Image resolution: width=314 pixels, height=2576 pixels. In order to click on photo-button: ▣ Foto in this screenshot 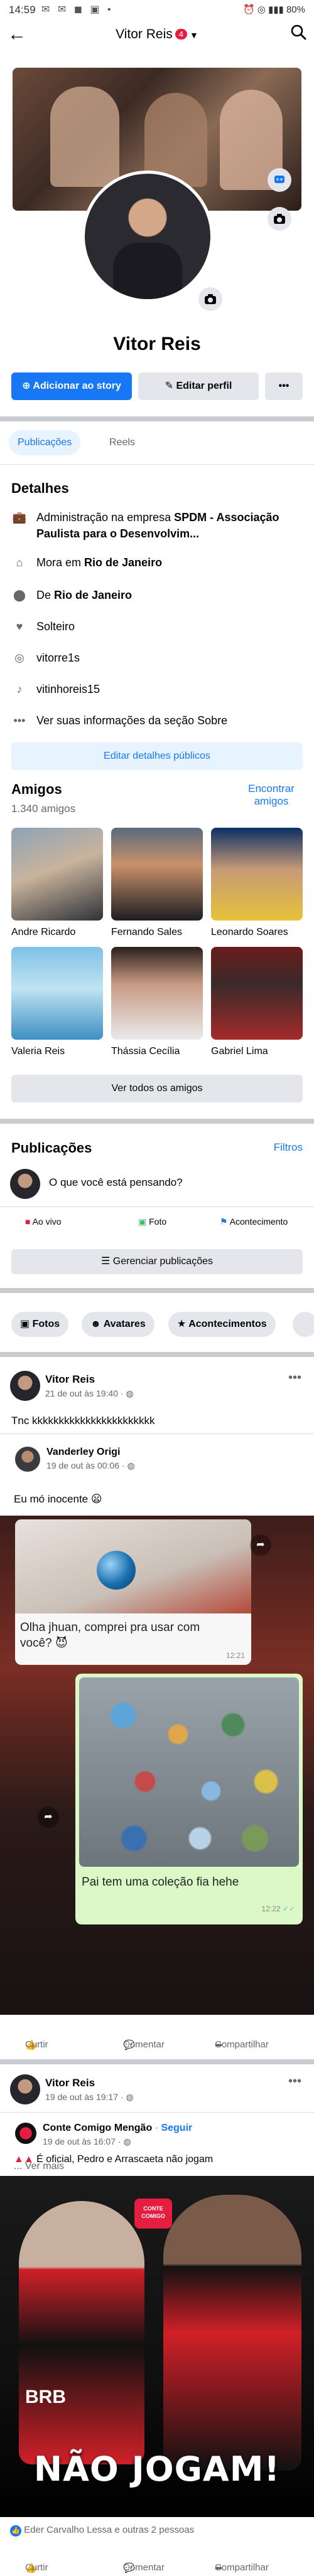, I will do `click(152, 1222)`.